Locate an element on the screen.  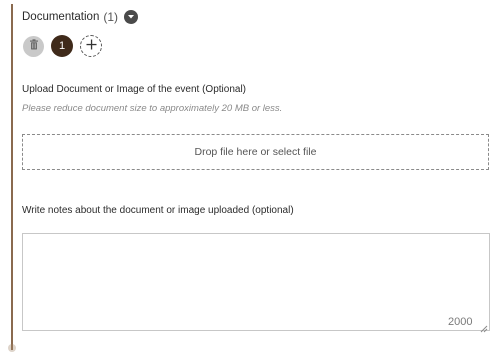
plus-icon is located at coordinates (91, 46).